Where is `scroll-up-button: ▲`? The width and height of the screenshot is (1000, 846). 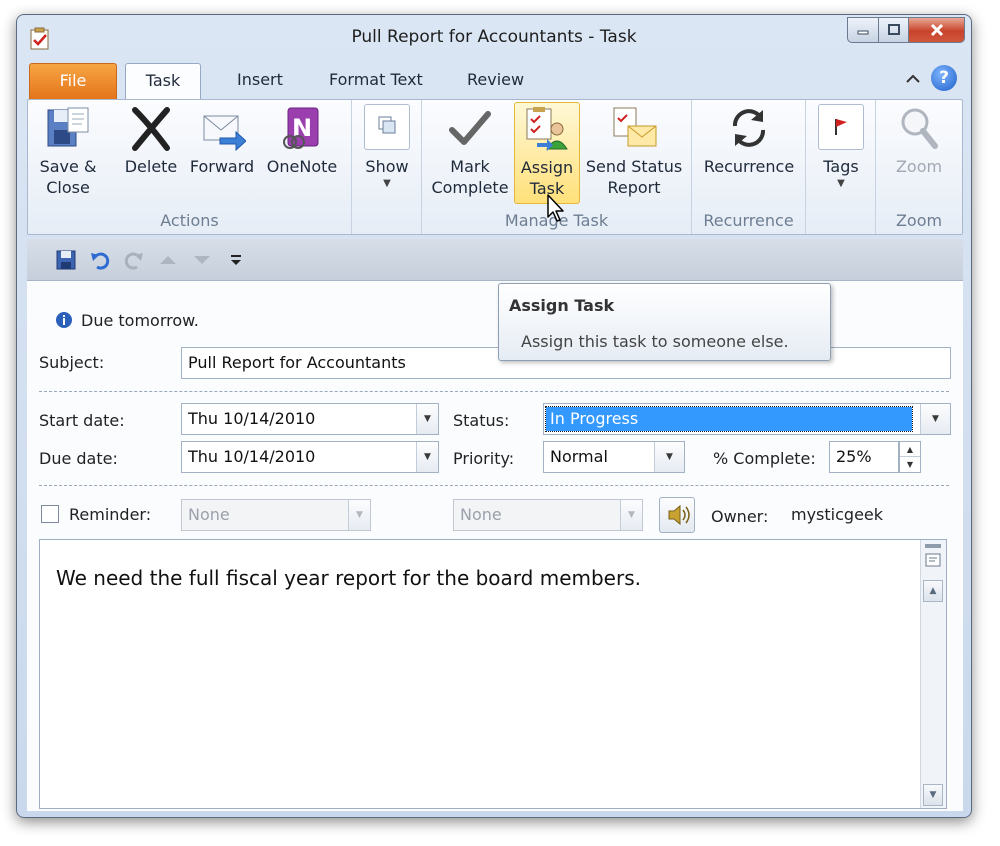 scroll-up-button: ▲ is located at coordinates (933, 591).